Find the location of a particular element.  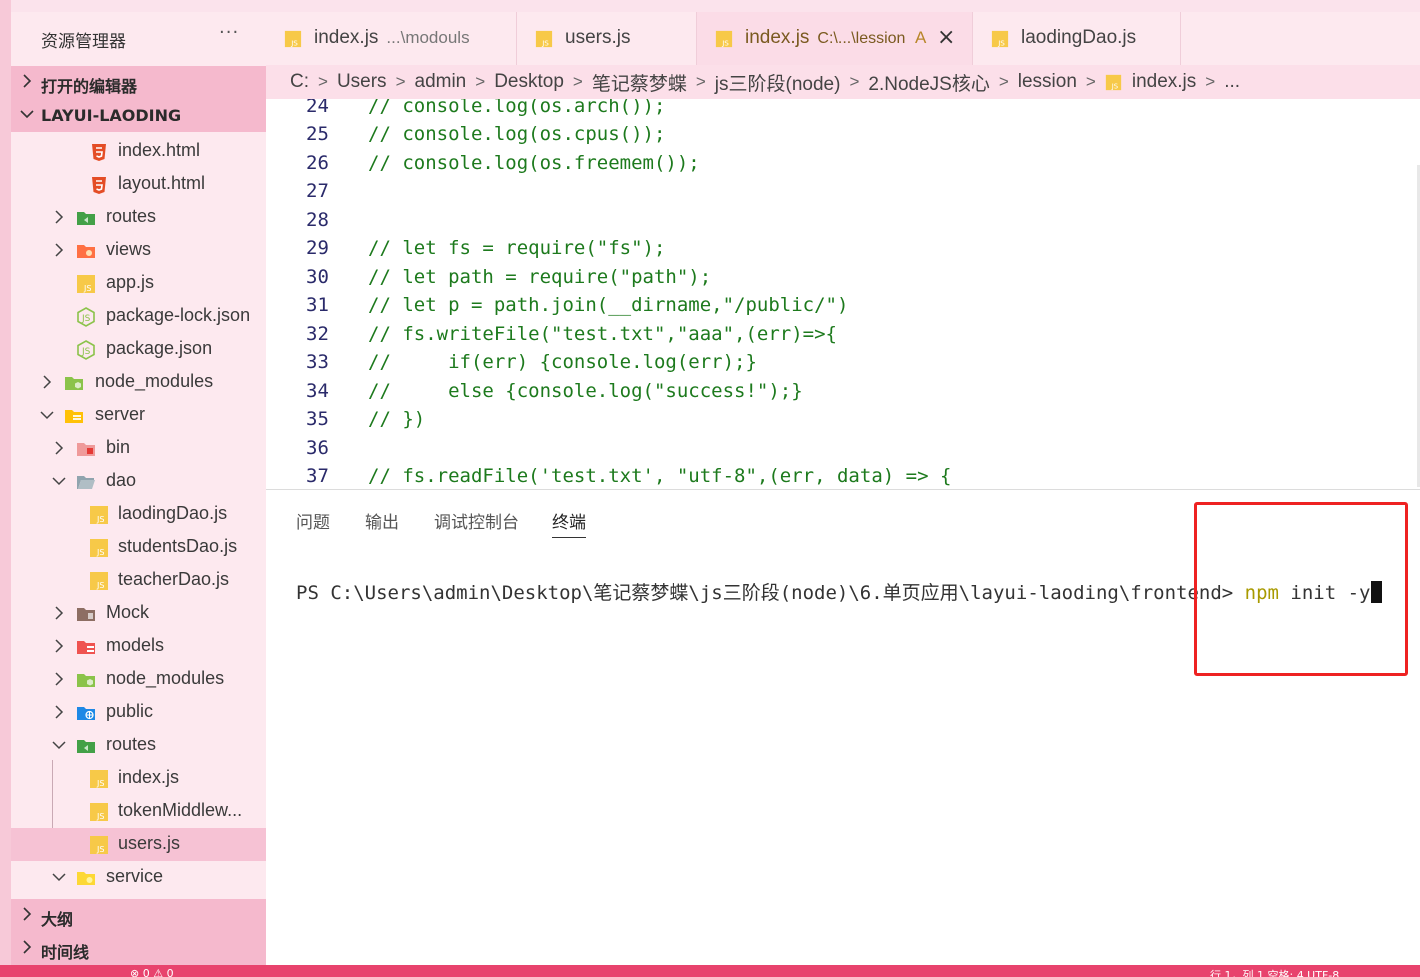

code-text: // let fs = require("fs"); is located at coordinates (517, 248).